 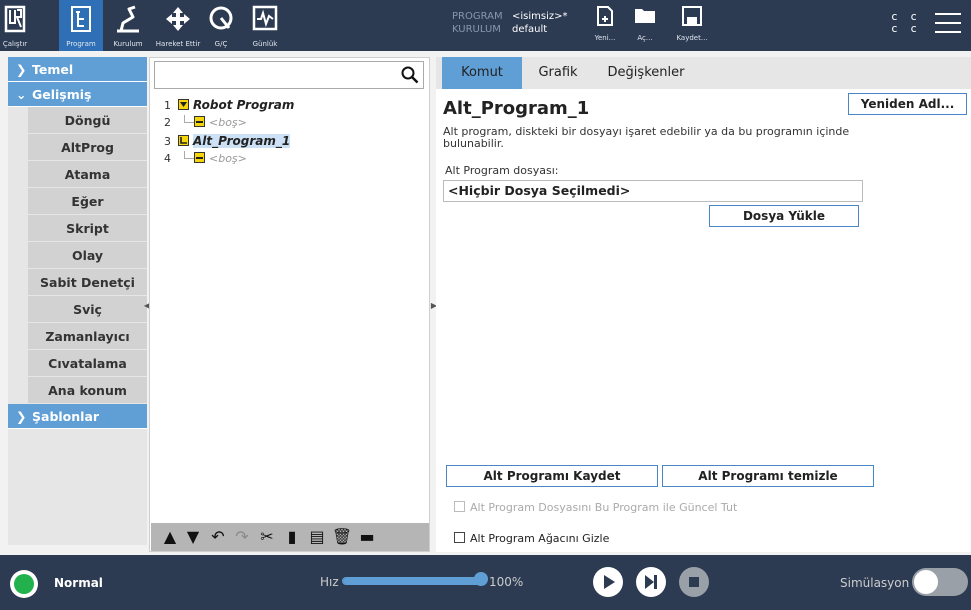 What do you see at coordinates (87, 363) in the screenshot?
I see `sidebar-item-civatalama: Cıvatalama` at bounding box center [87, 363].